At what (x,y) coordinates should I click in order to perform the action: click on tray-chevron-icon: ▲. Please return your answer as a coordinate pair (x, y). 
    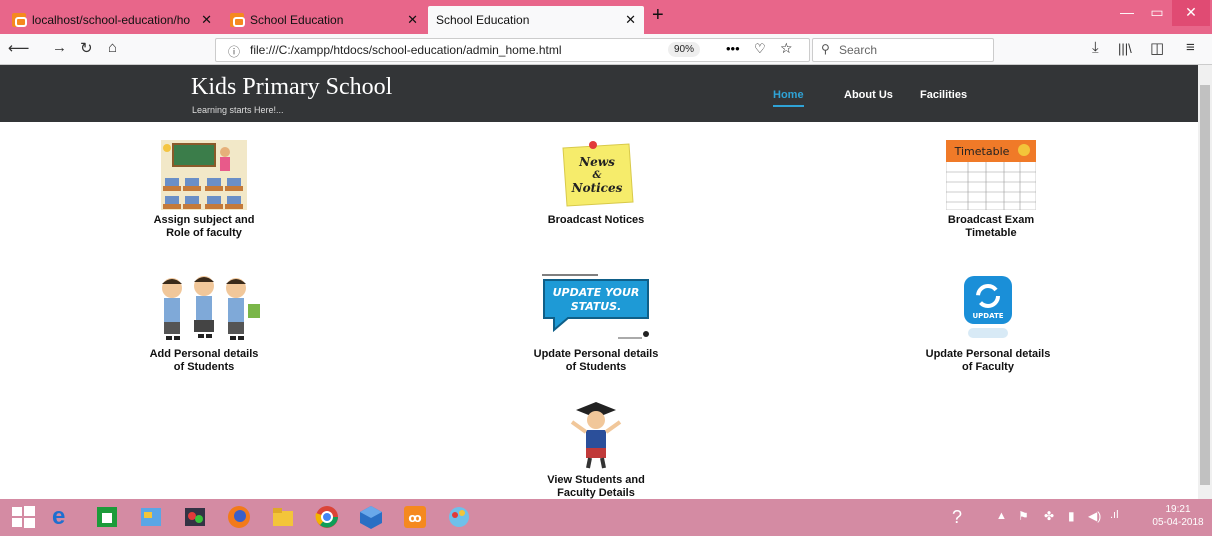
    Looking at the image, I should click on (1001, 516).